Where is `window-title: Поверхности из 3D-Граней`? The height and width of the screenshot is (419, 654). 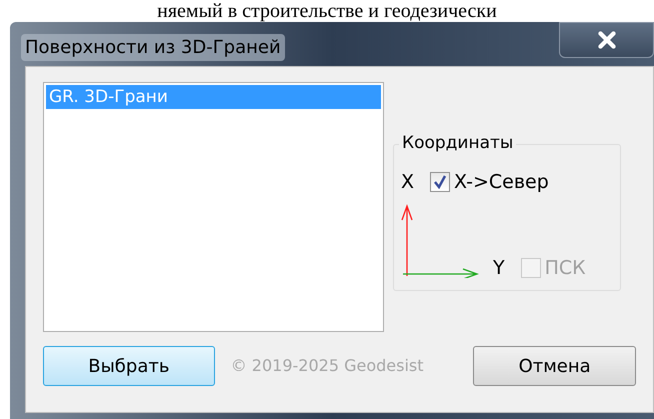 window-title: Поверхности из 3D-Граней is located at coordinates (153, 47).